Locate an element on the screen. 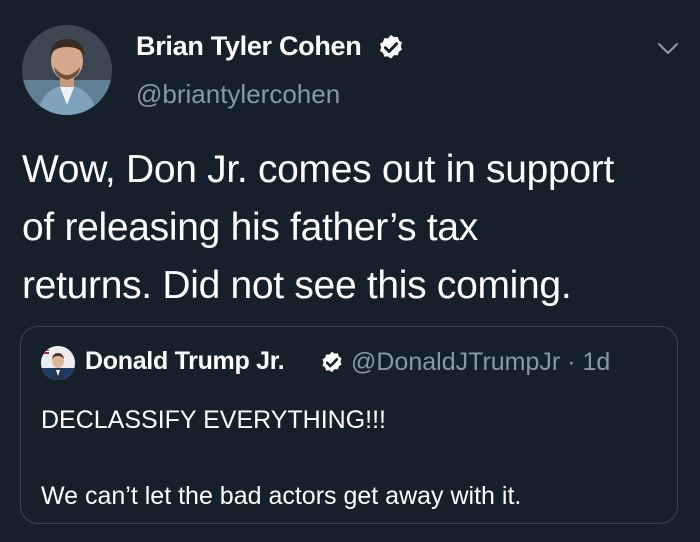 Image resolution: width=700 pixels, height=542 pixels. quoted-text-blank-line is located at coordinates (351, 458).